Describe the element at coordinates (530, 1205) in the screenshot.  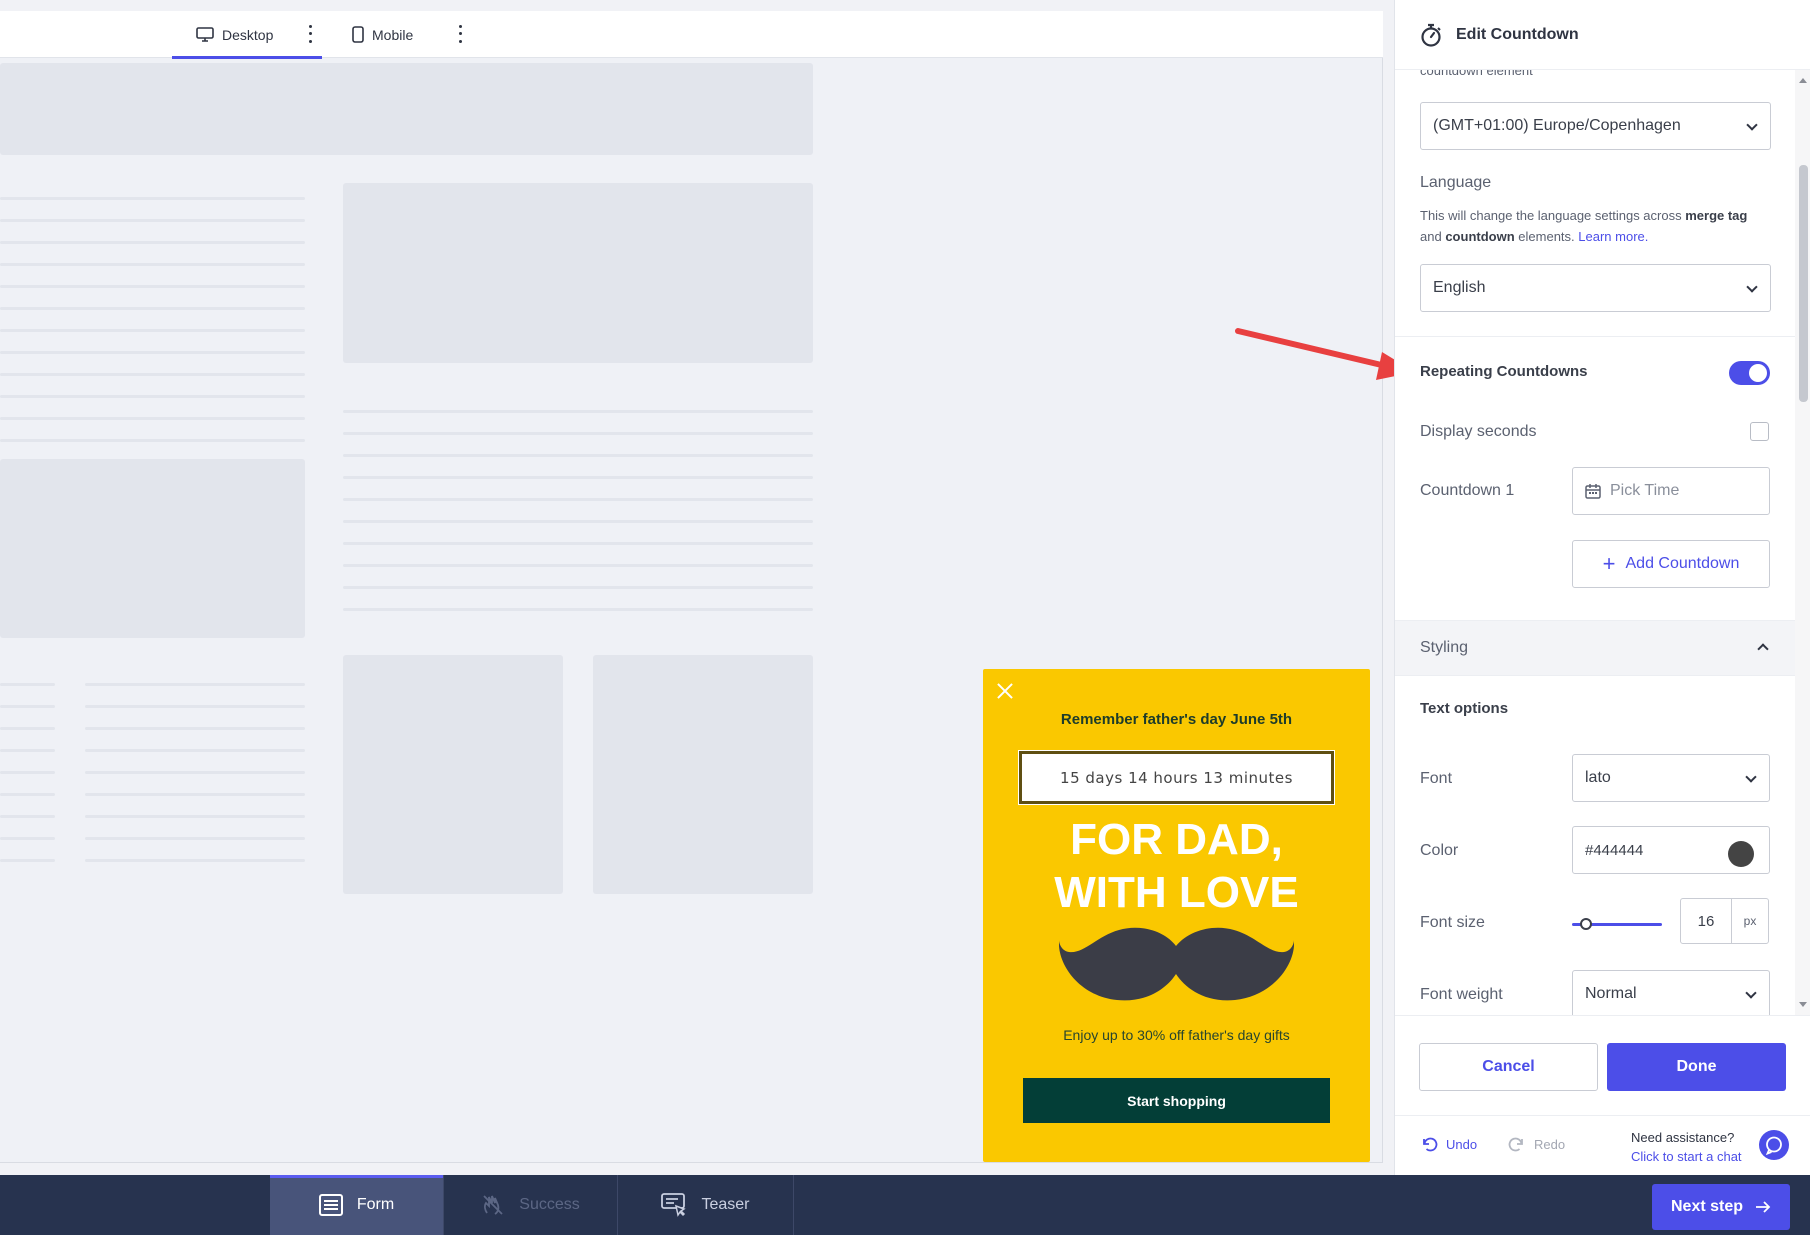
I see `step-success: Success` at that location.